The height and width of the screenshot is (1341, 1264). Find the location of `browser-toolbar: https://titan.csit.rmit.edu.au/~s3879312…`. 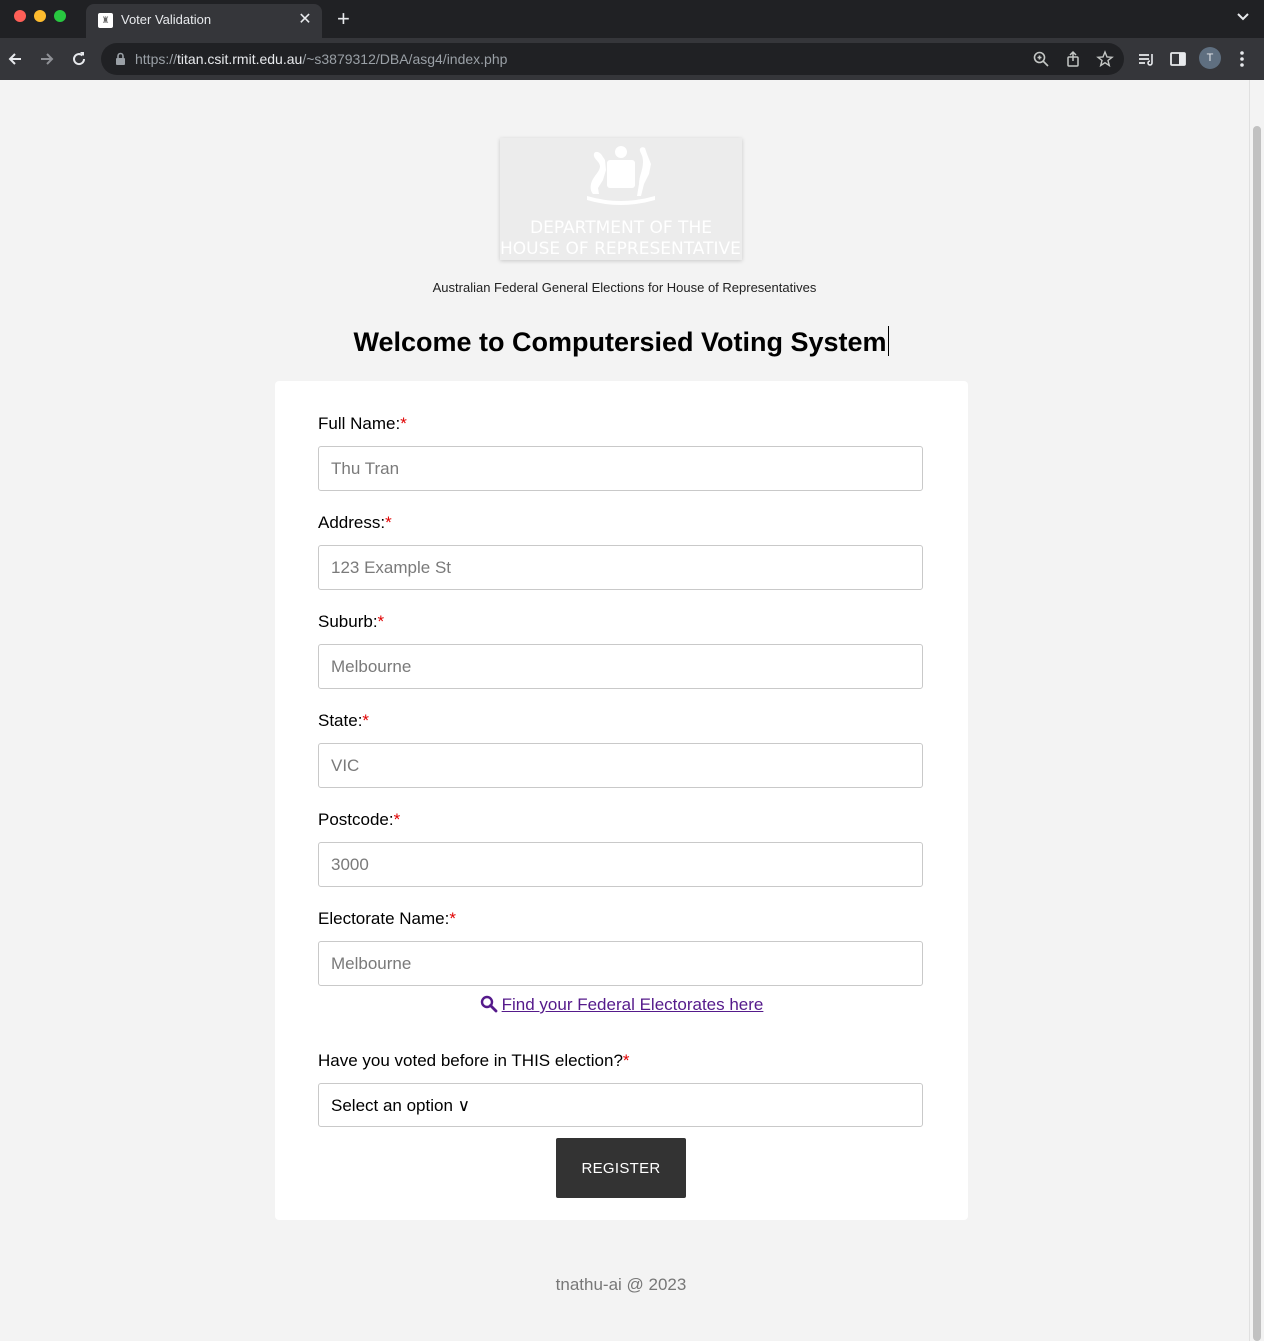

browser-toolbar: https://titan.csit.rmit.edu.au/~s3879312… is located at coordinates (632, 59).